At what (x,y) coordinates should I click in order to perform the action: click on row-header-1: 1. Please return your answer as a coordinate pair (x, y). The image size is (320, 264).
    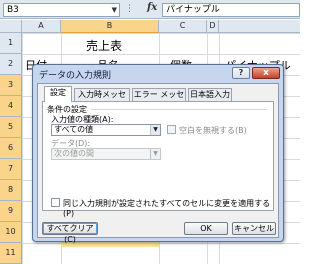
    Looking at the image, I should click on (11, 43).